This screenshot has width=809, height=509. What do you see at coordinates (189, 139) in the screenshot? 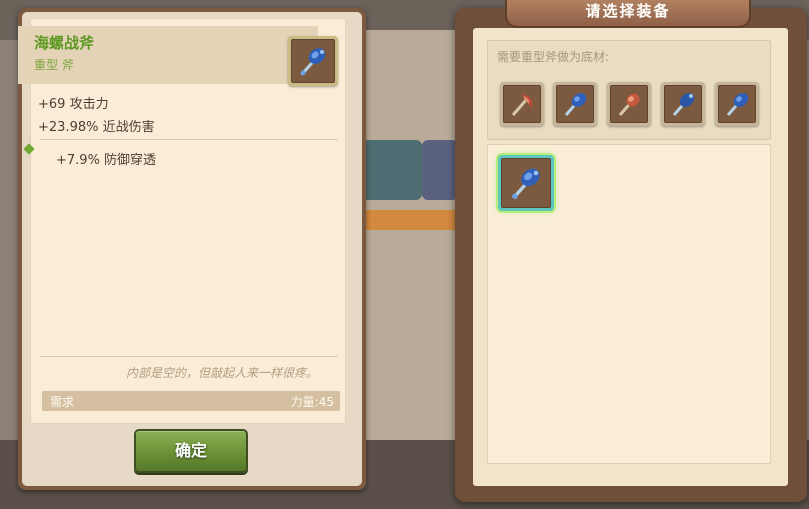
I see `stats-divider` at bounding box center [189, 139].